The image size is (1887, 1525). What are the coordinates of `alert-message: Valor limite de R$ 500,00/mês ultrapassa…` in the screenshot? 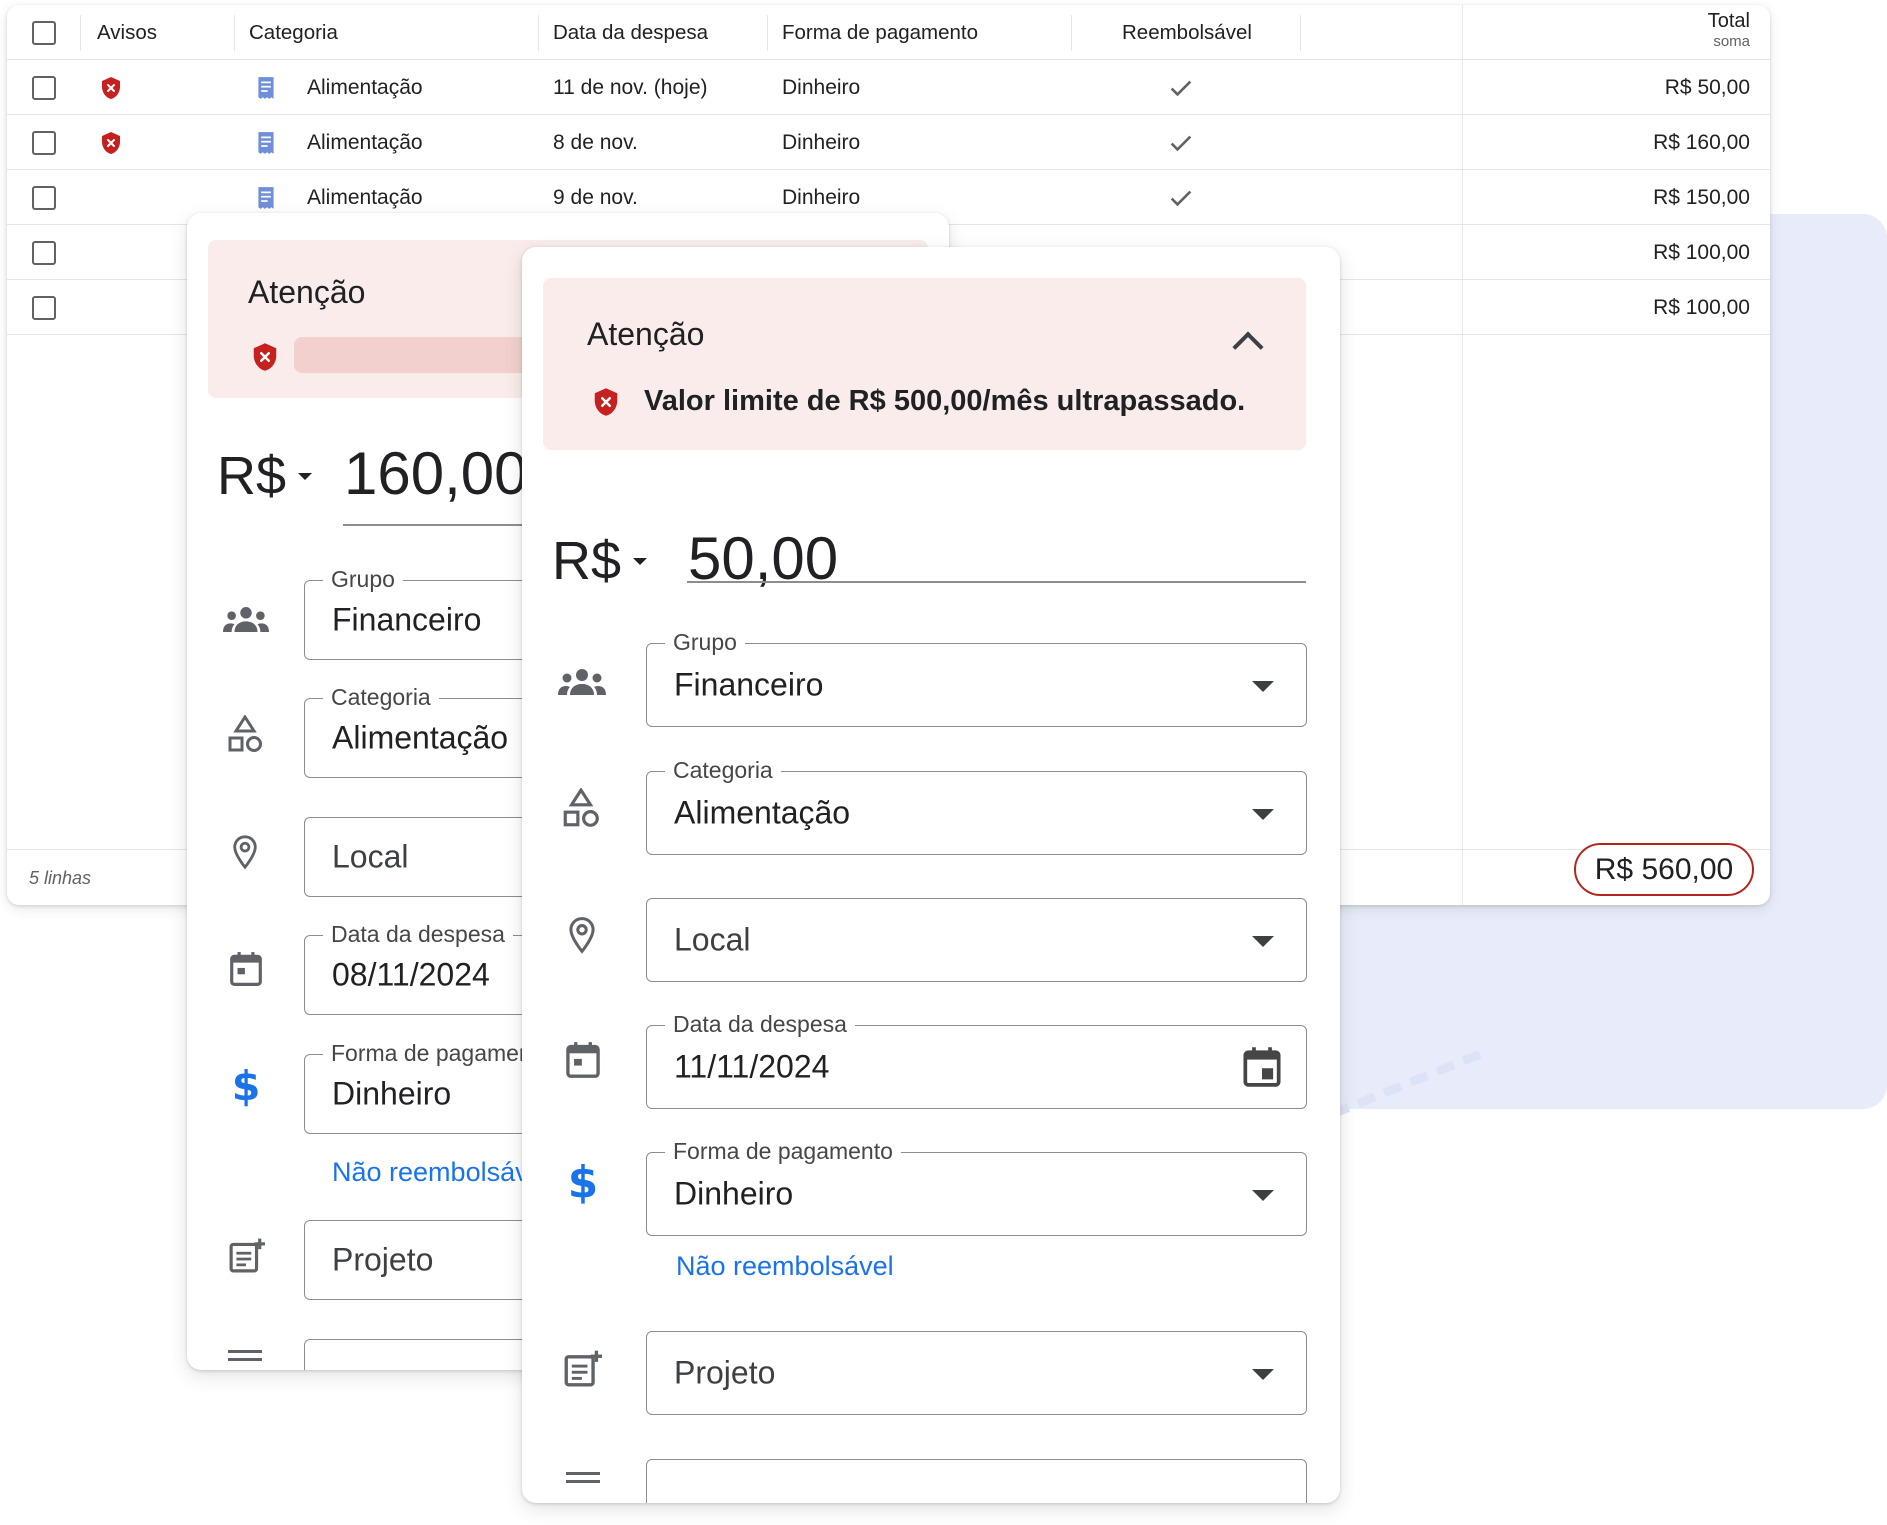 It's located at (945, 401).